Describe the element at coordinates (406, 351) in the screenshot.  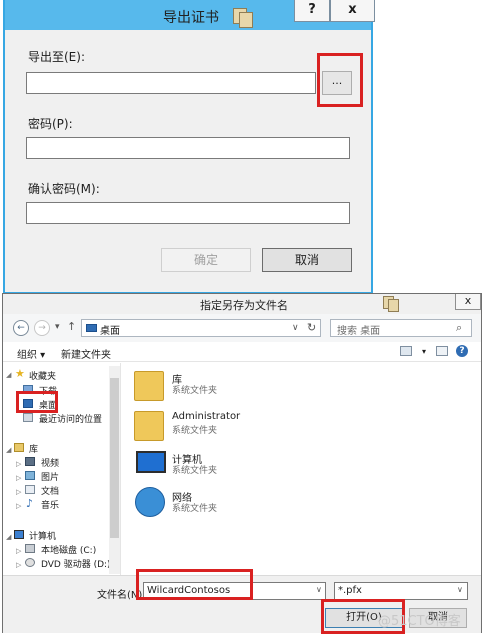
I see `view-options-icon` at that location.